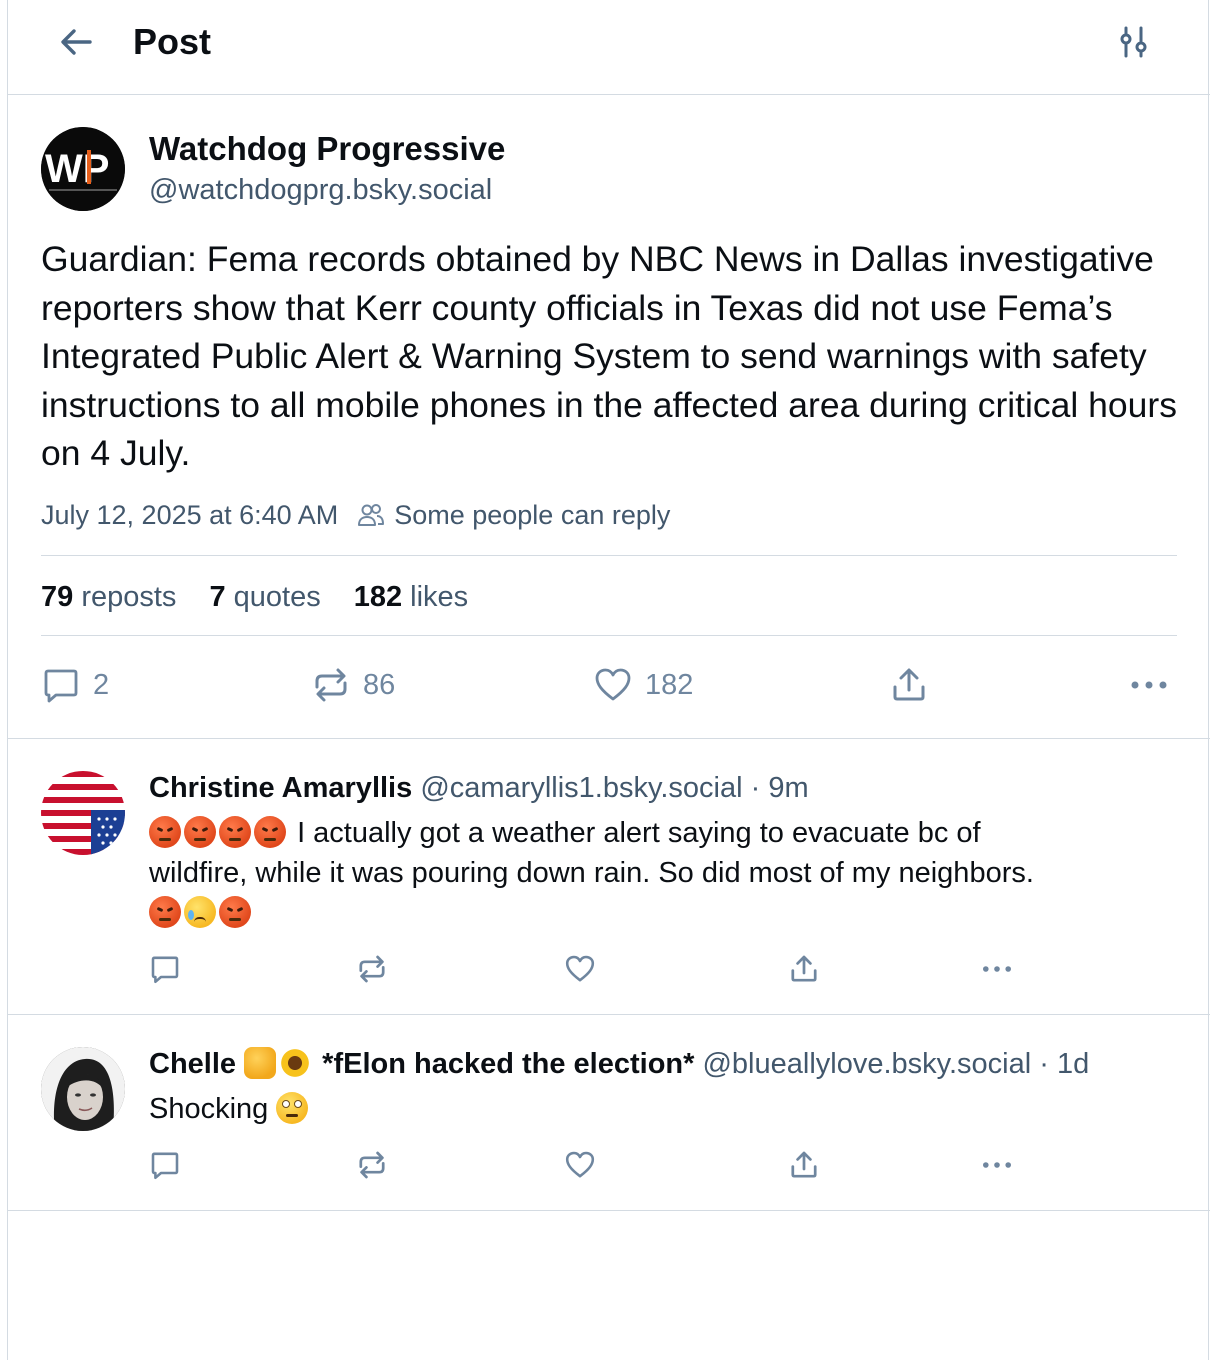 The image size is (1223, 1360). What do you see at coordinates (508, 1064) in the screenshot?
I see `reply-author-name-suffix: *fElon hacked the election*` at bounding box center [508, 1064].